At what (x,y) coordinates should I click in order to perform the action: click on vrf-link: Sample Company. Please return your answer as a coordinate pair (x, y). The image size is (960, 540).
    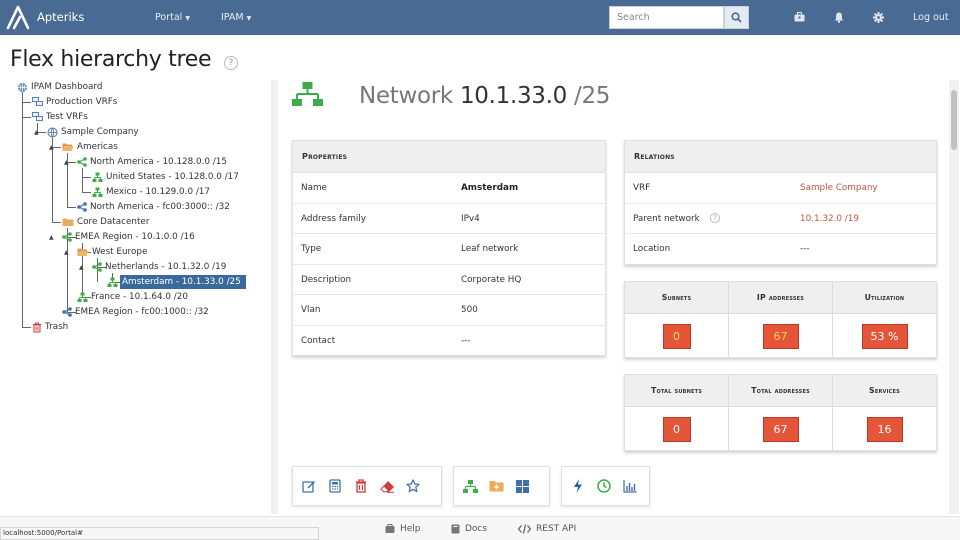
    Looking at the image, I should click on (839, 188).